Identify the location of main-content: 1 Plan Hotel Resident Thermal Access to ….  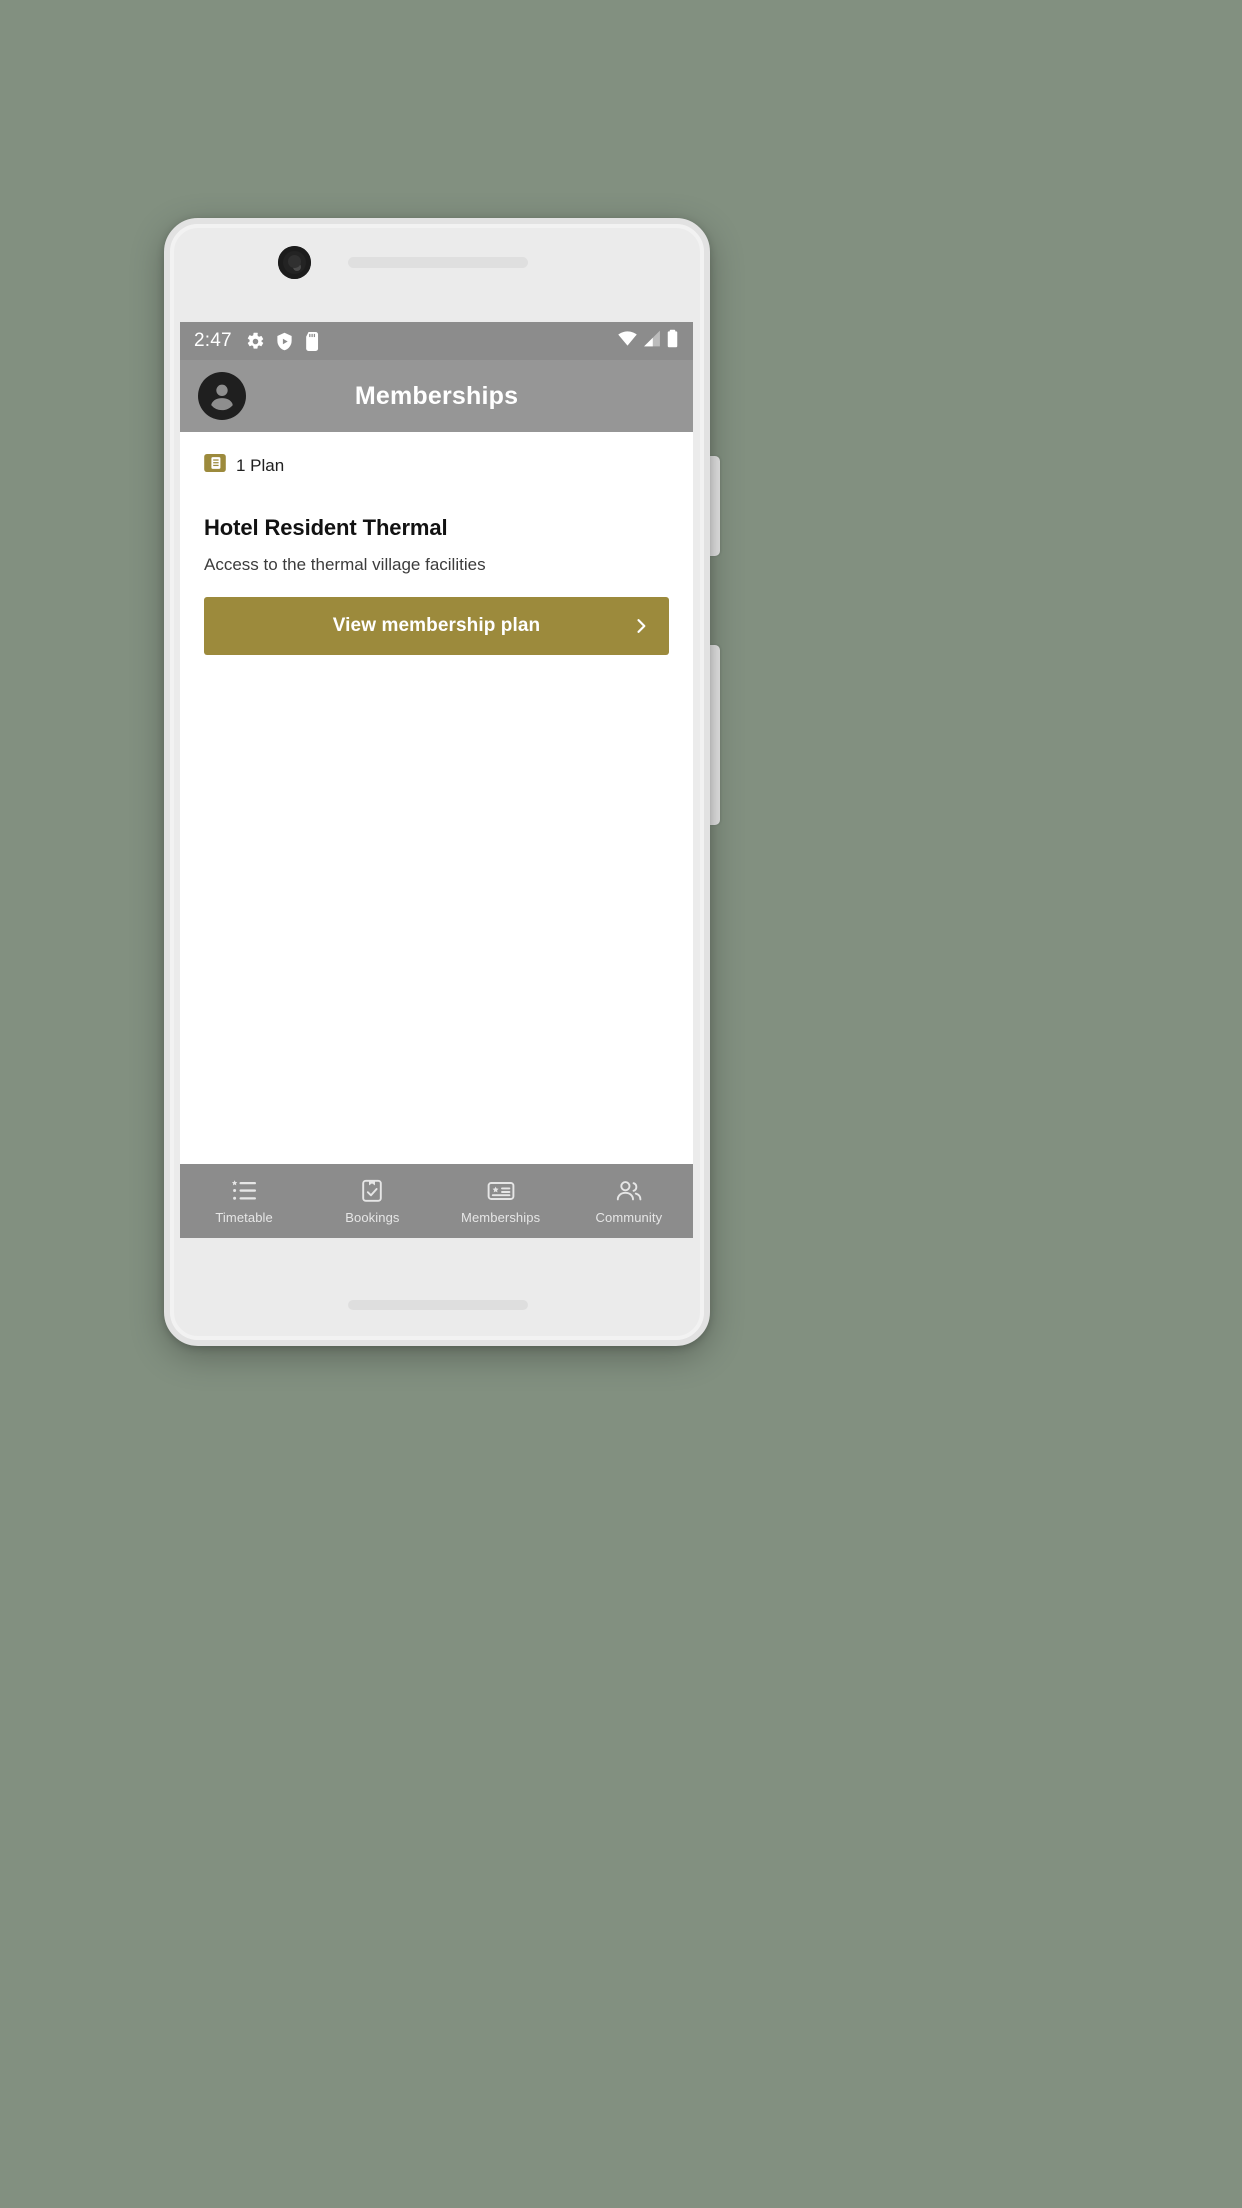
(436, 798).